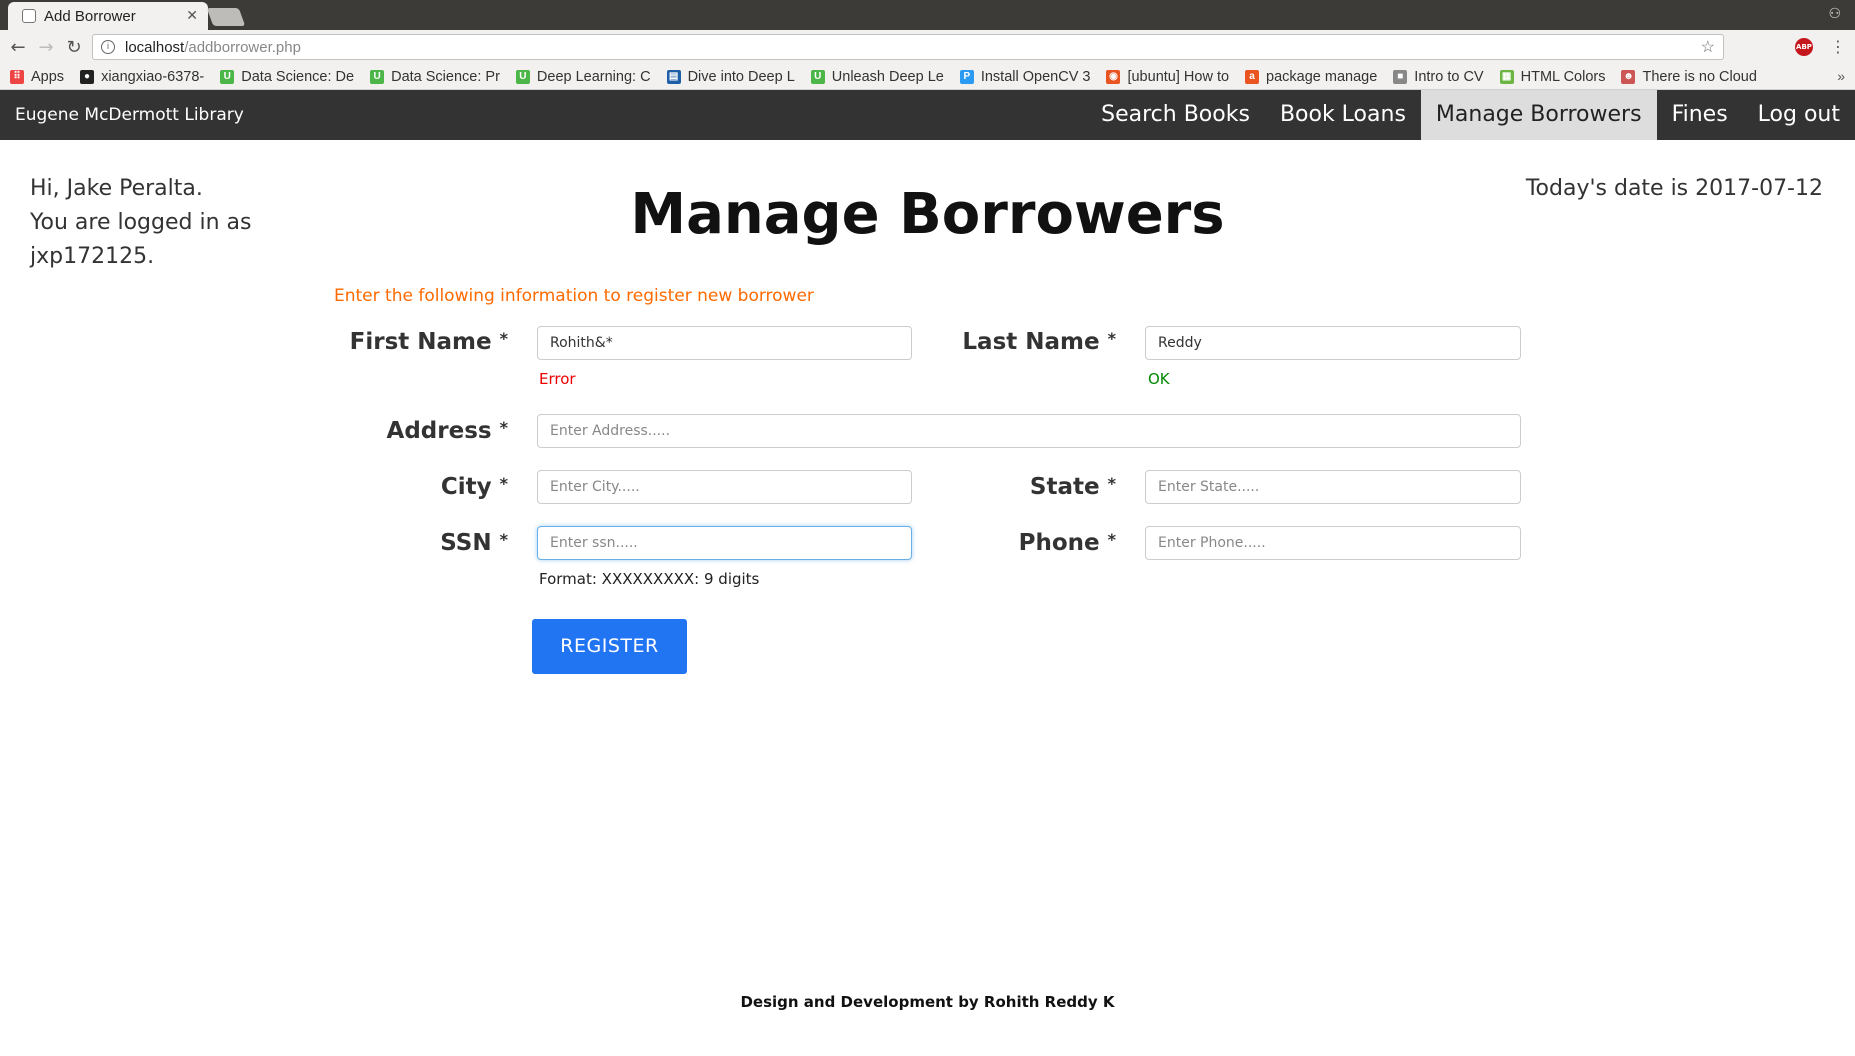  I want to click on bookmark-item: ⠿ Apps, so click(37, 77).